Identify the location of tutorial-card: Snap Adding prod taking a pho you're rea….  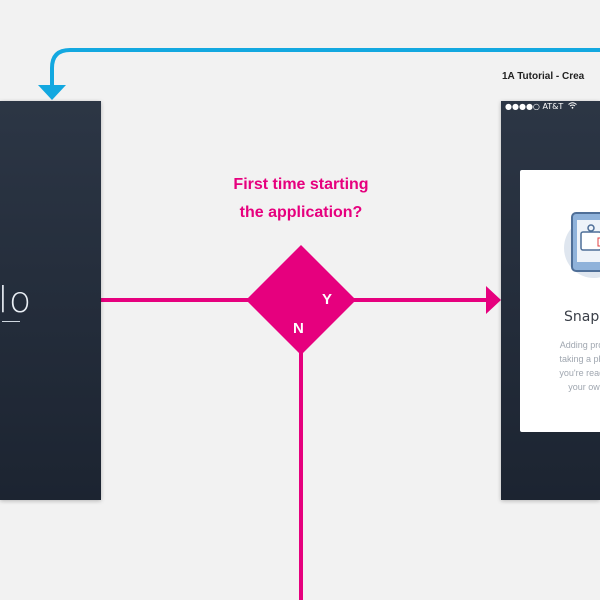
(560, 301).